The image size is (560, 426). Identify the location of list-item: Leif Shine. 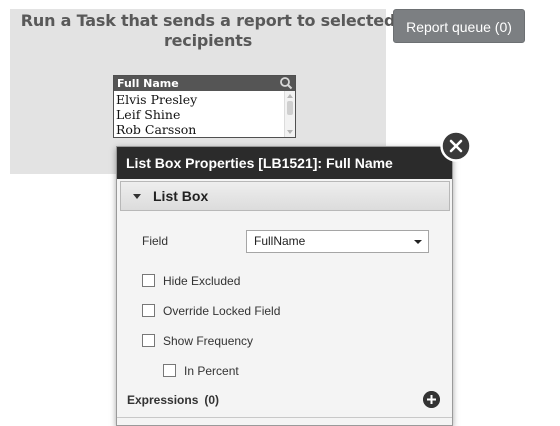
(199, 114).